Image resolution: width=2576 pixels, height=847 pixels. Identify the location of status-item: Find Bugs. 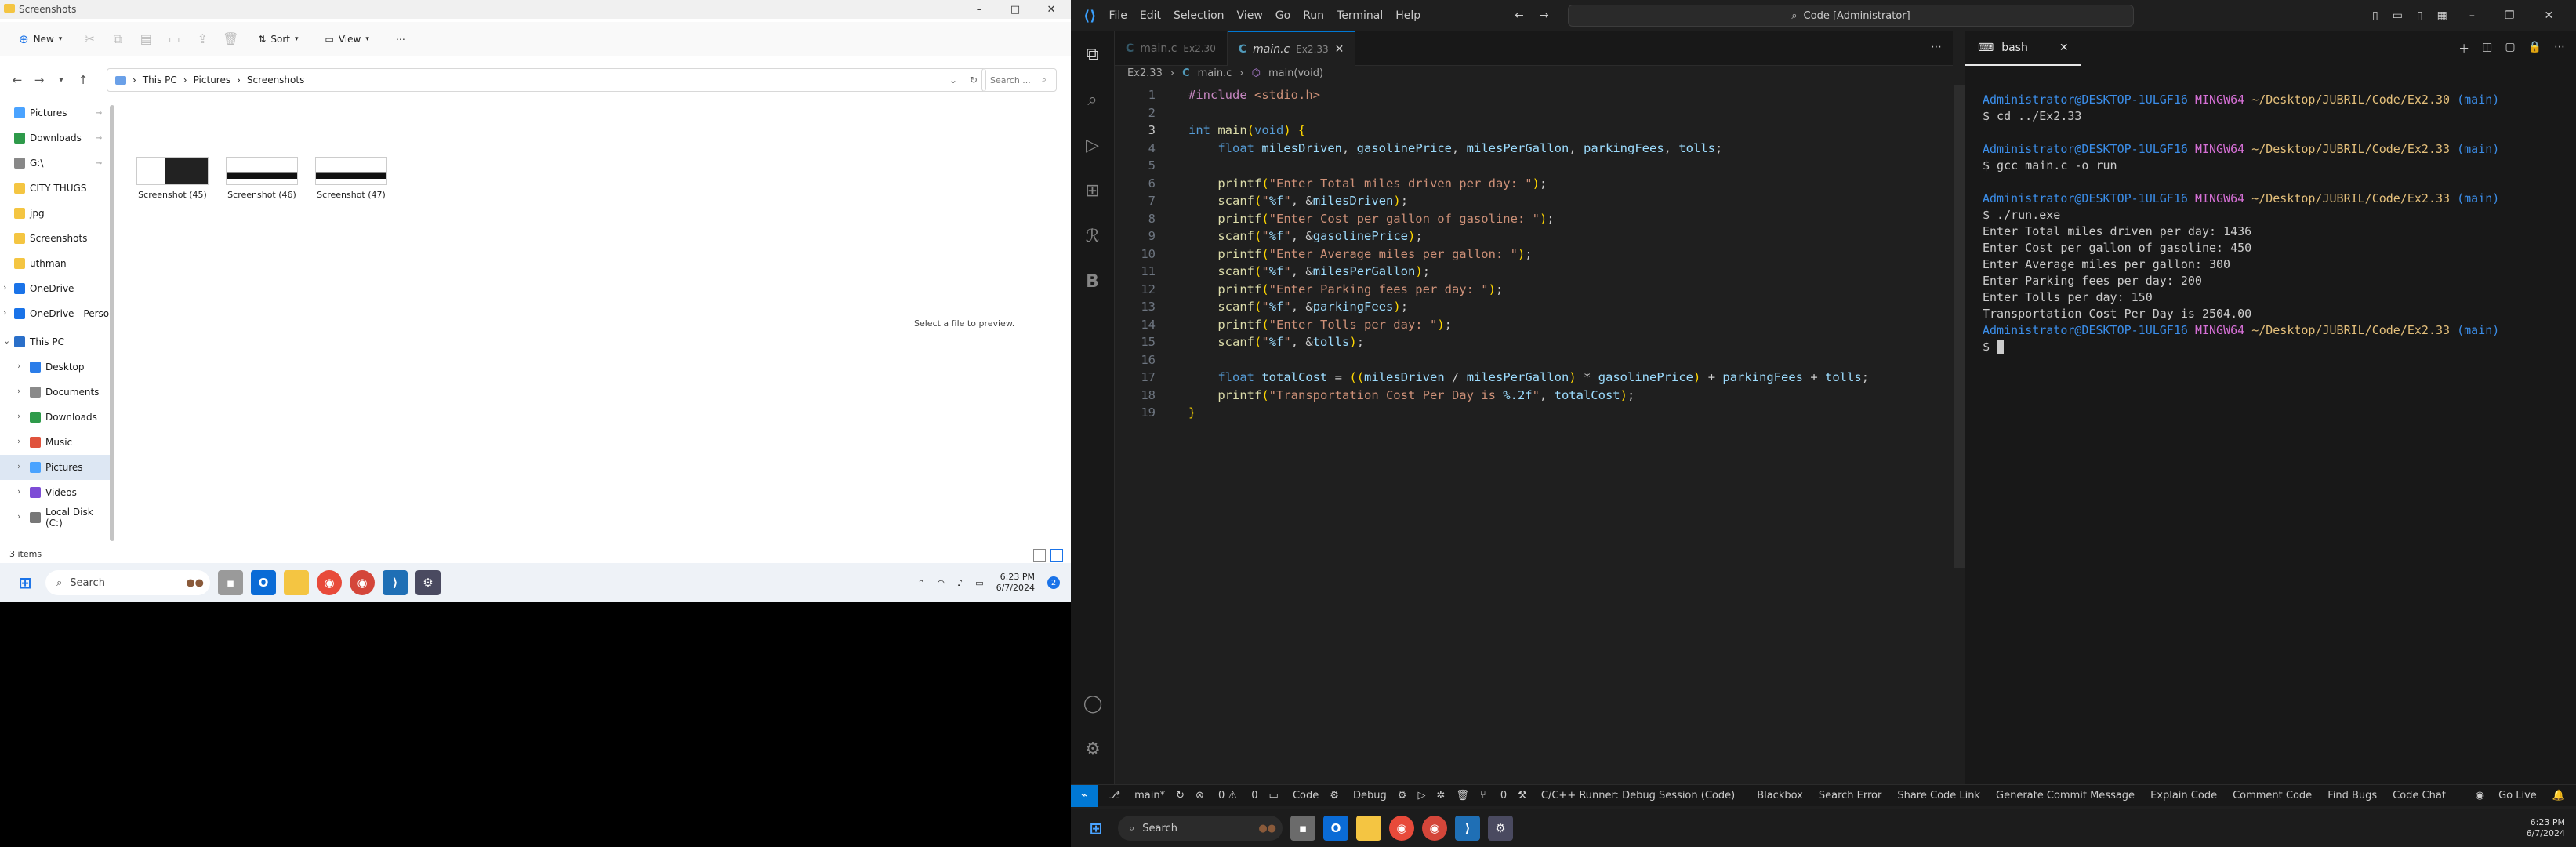
(2352, 796).